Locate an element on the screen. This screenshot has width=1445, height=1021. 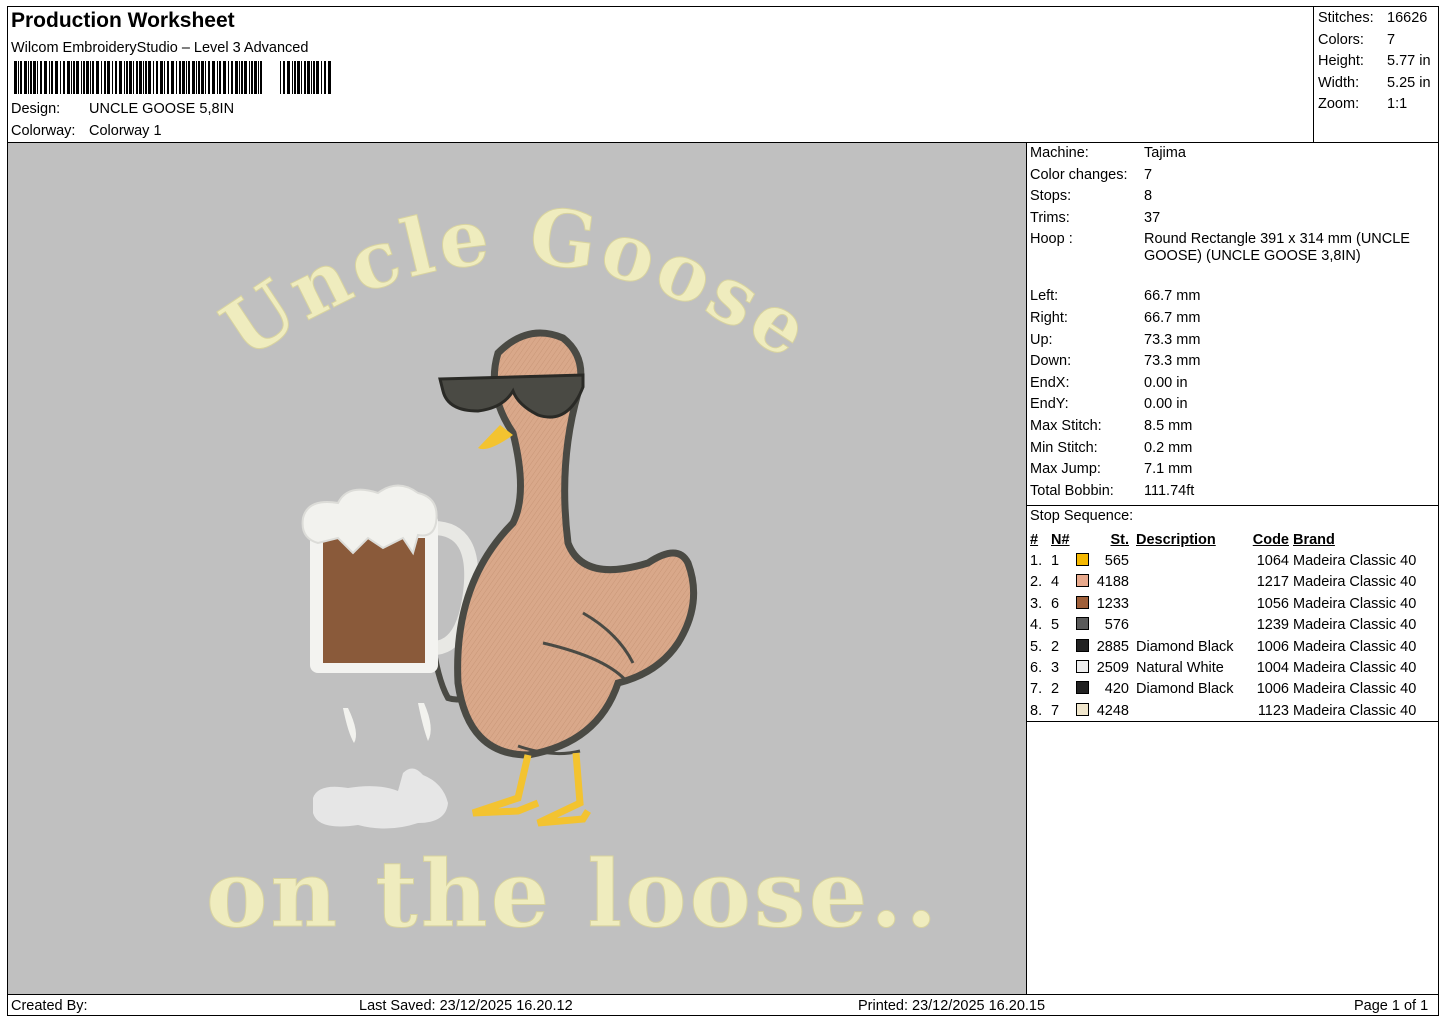
table-row: 1. 1 565 1064 Madeira Classic 40 is located at coordinates (1223, 560).